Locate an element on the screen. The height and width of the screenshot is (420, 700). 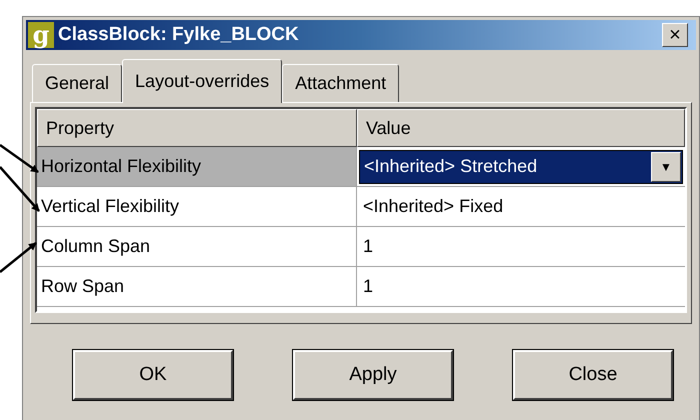
tab: General is located at coordinates (77, 83).